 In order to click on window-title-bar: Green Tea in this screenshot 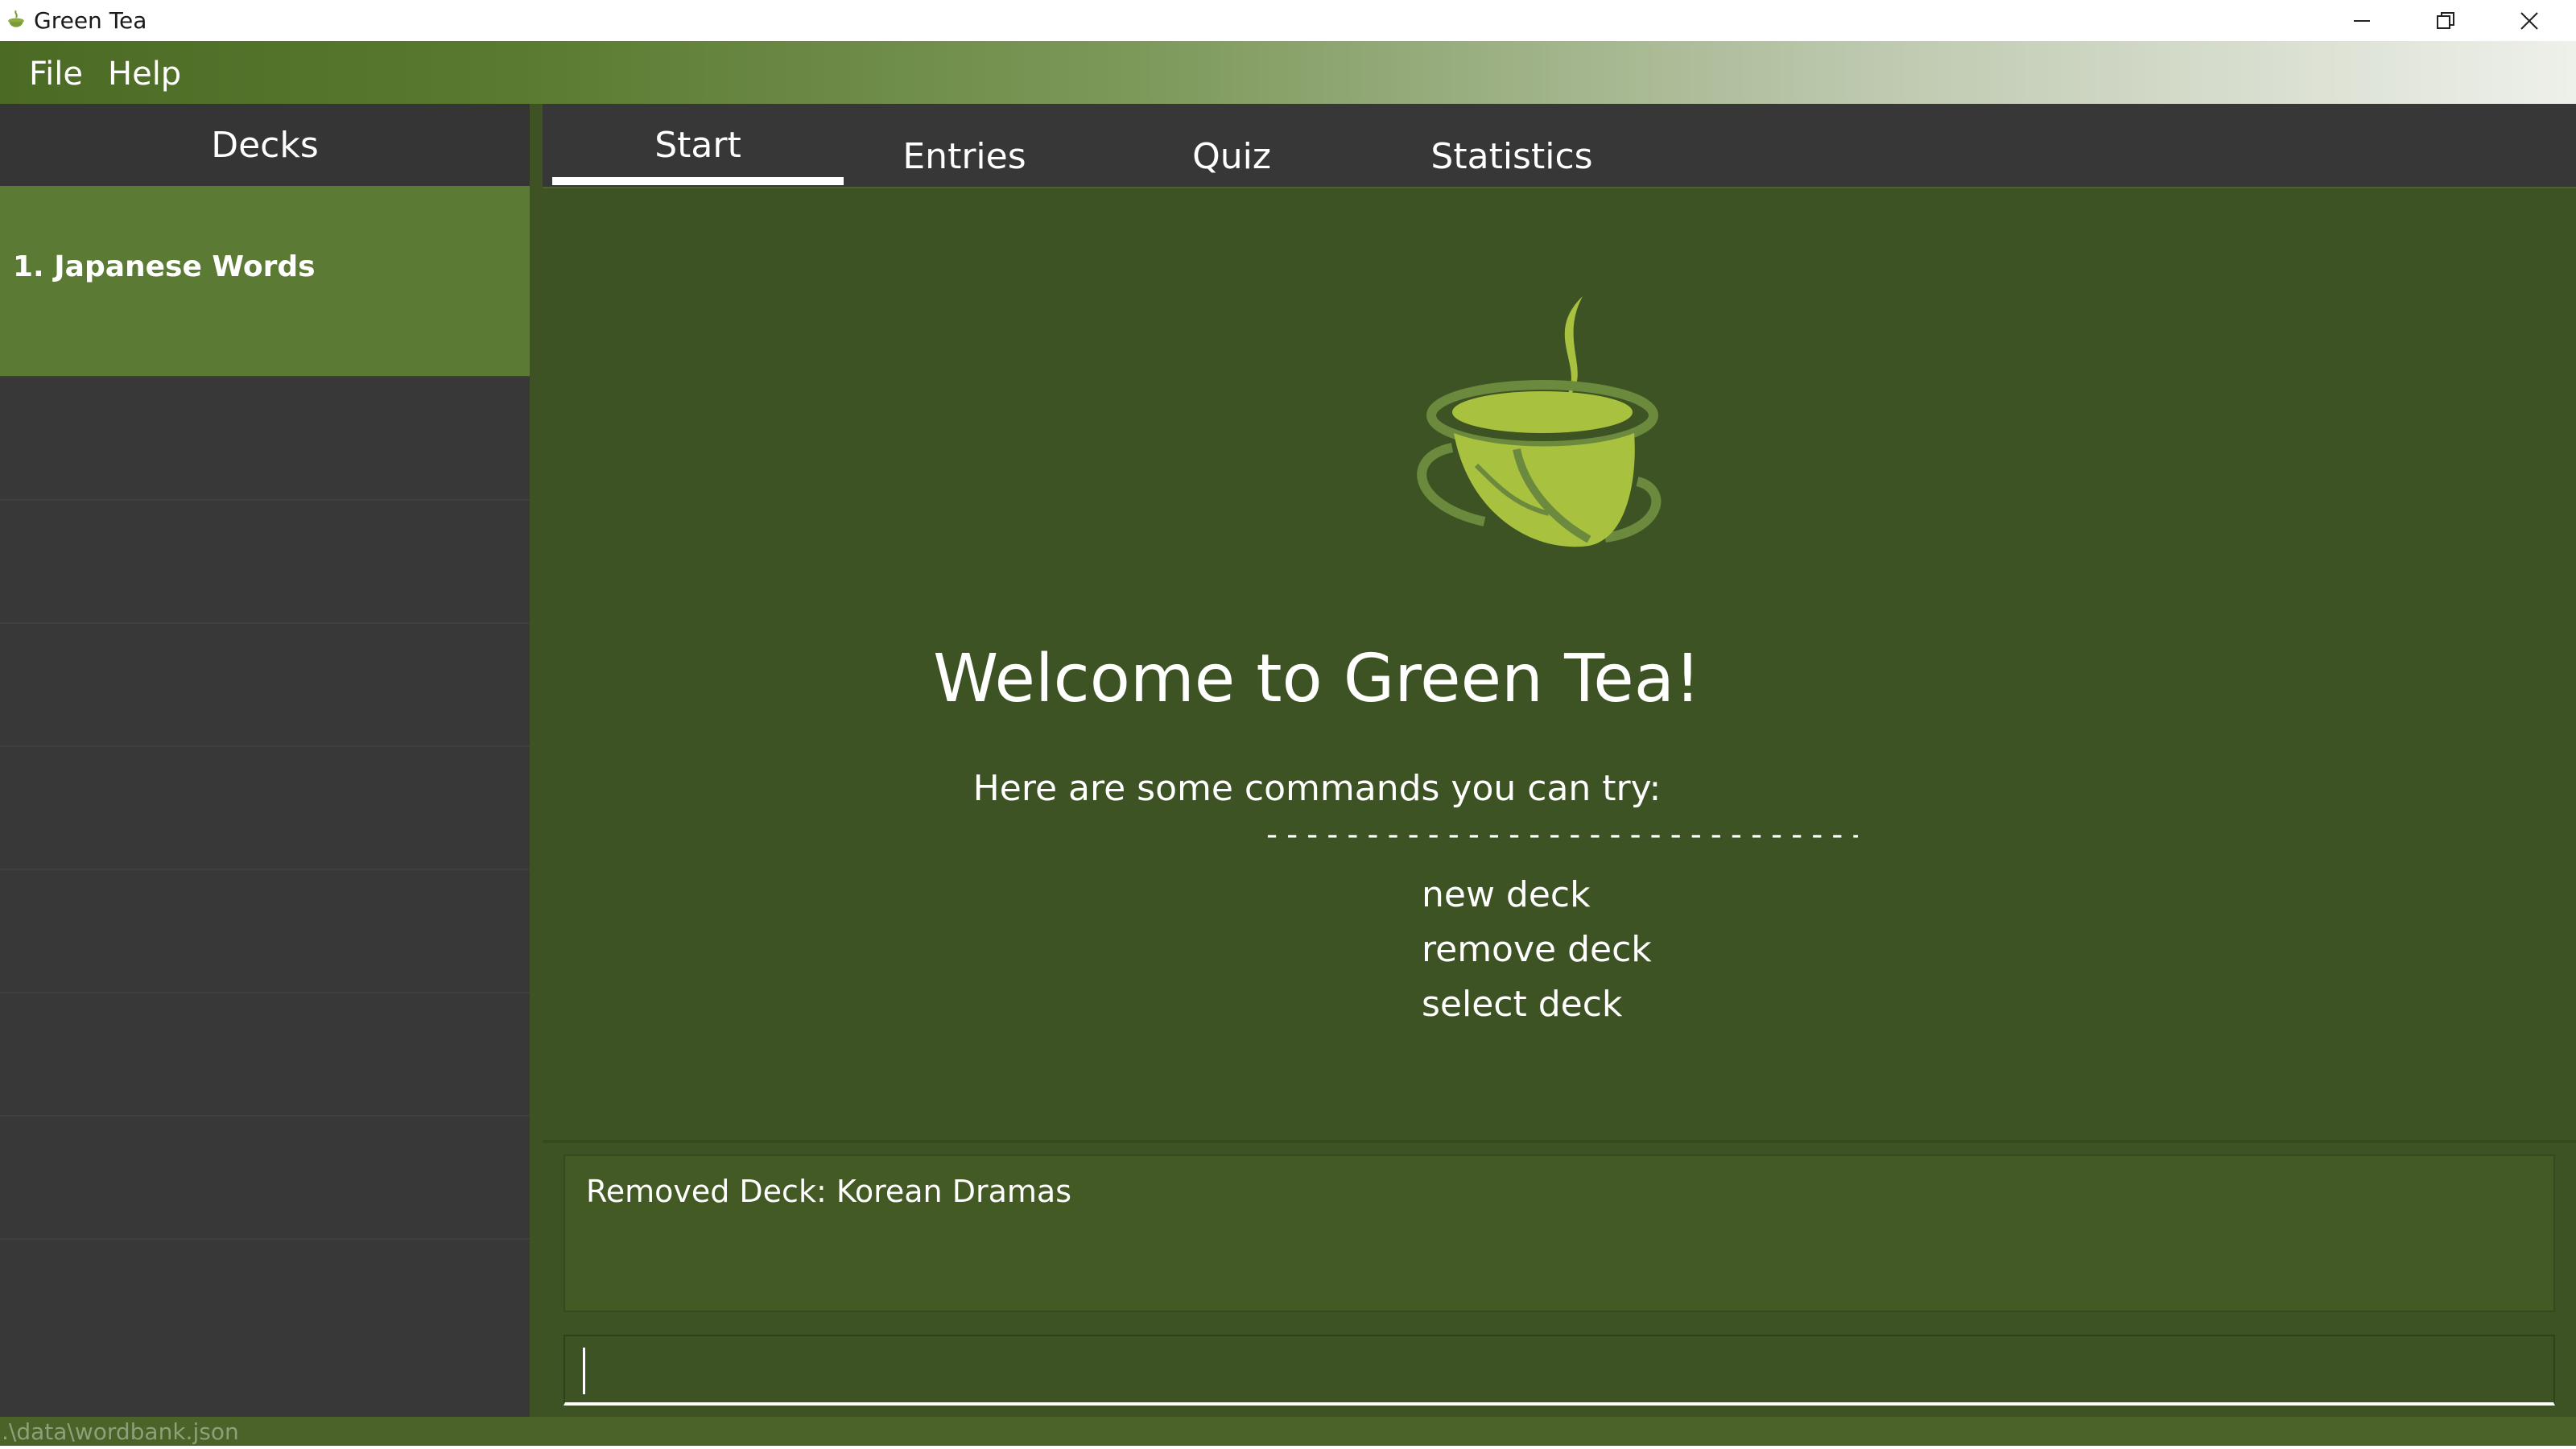, I will do `click(1288, 20)`.